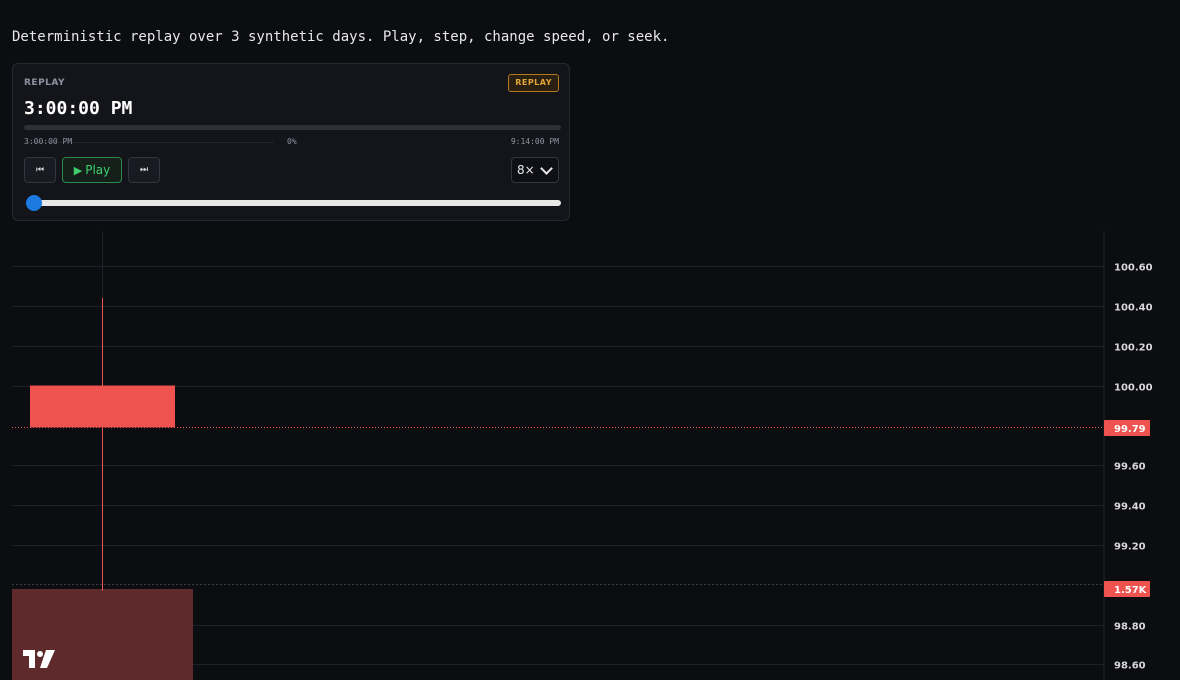 Image resolution: width=1180 pixels, height=680 pixels. What do you see at coordinates (1133, 348) in the screenshot?
I see `price-tick-label: 100.20` at bounding box center [1133, 348].